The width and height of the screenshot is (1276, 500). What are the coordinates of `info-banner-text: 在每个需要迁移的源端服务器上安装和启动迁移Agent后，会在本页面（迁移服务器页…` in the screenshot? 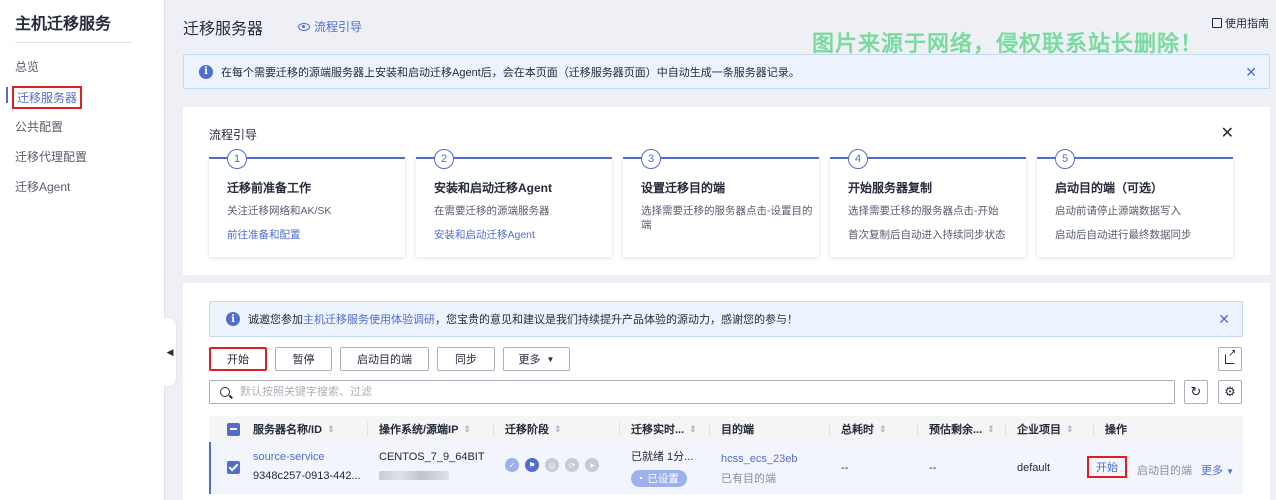 It's located at (510, 72).